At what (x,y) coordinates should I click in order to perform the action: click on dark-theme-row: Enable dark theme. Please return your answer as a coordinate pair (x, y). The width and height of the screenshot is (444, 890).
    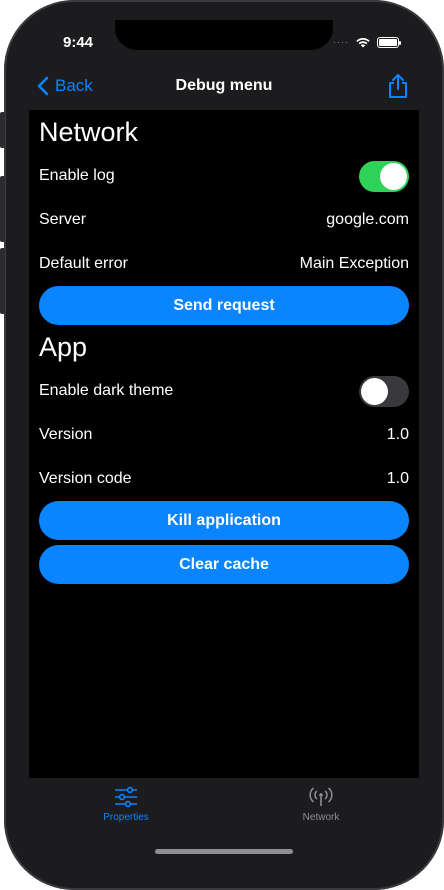
    Looking at the image, I should click on (224, 391).